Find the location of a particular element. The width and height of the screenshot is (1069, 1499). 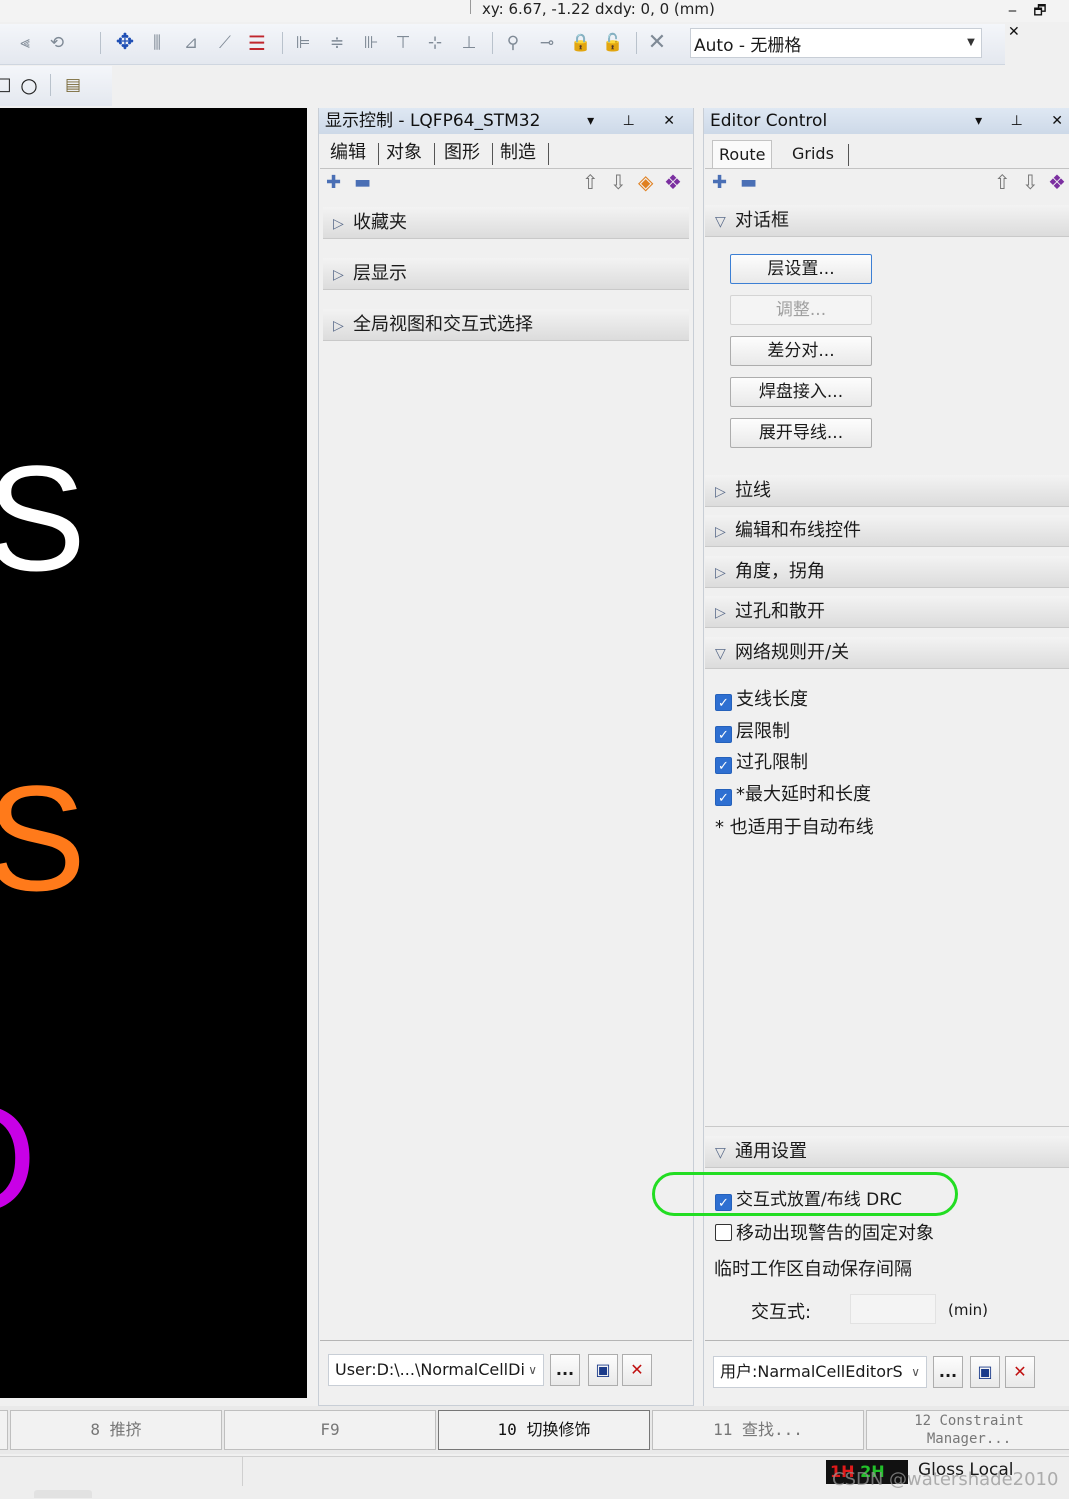

editor-scheme-combo: 用户:NarmalCellEditorS ∨ is located at coordinates (820, 1372).